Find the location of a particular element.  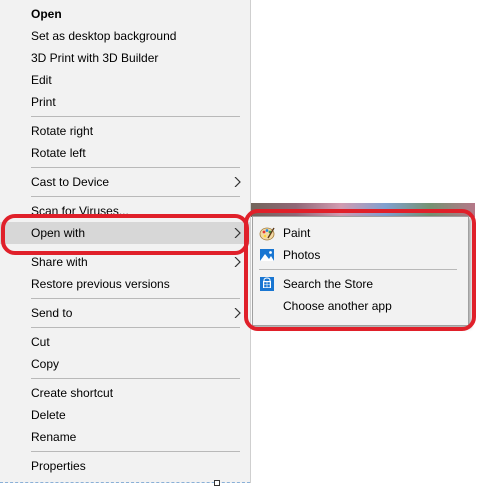

store-icon is located at coordinates (267, 284).